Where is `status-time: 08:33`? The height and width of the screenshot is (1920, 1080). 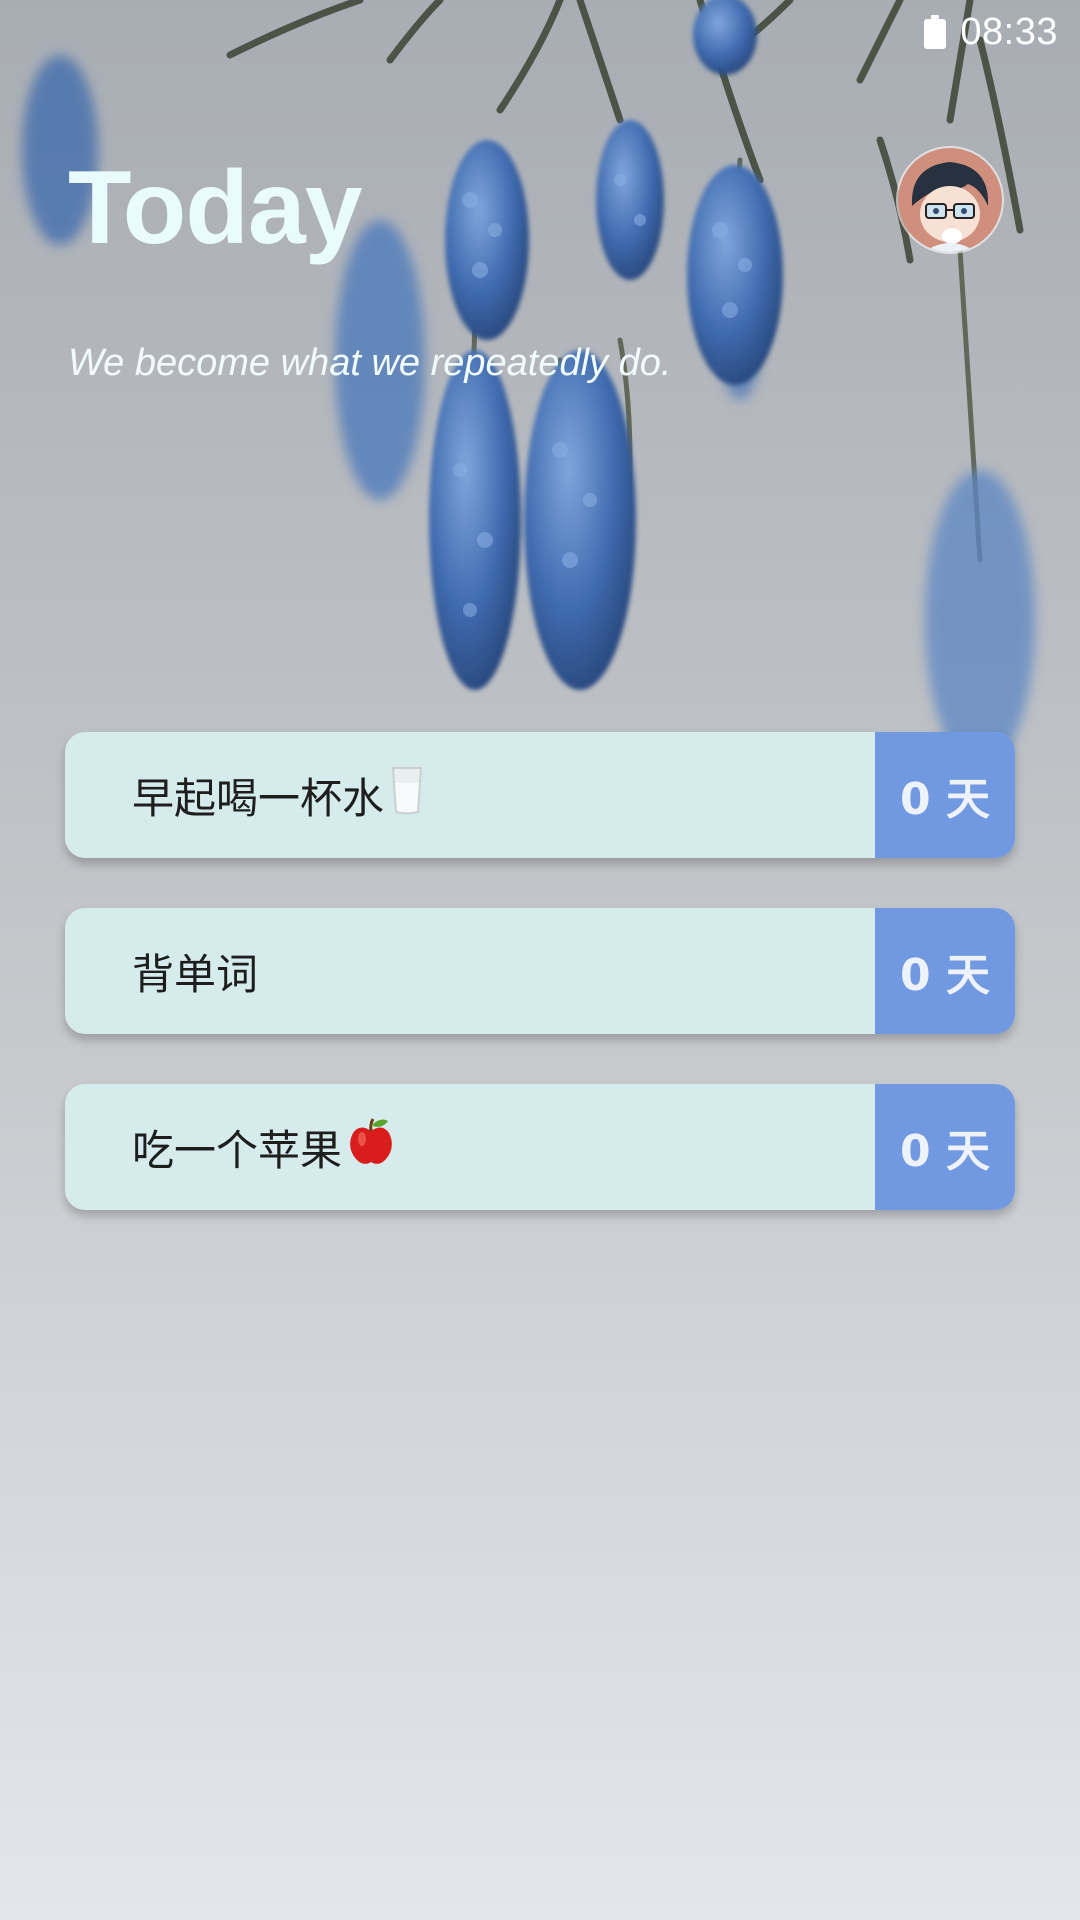 status-time: 08:33 is located at coordinates (1009, 31).